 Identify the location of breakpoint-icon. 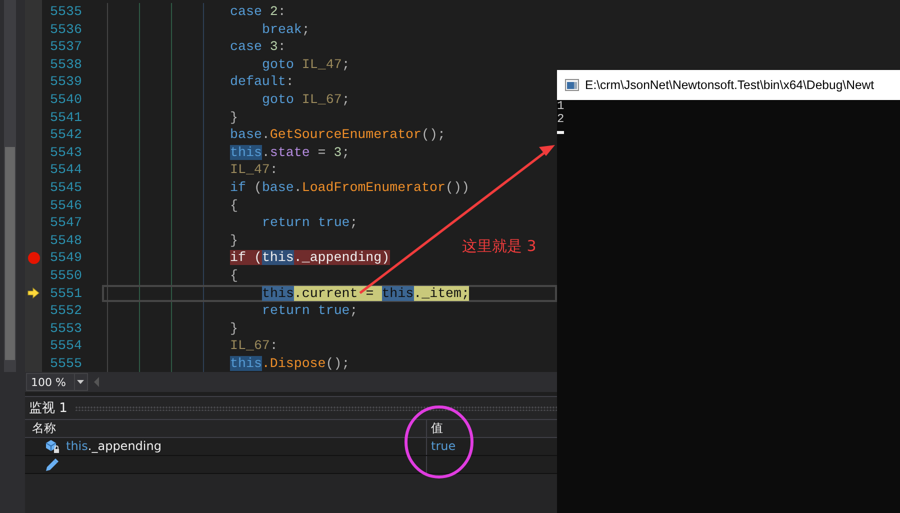
(34, 258).